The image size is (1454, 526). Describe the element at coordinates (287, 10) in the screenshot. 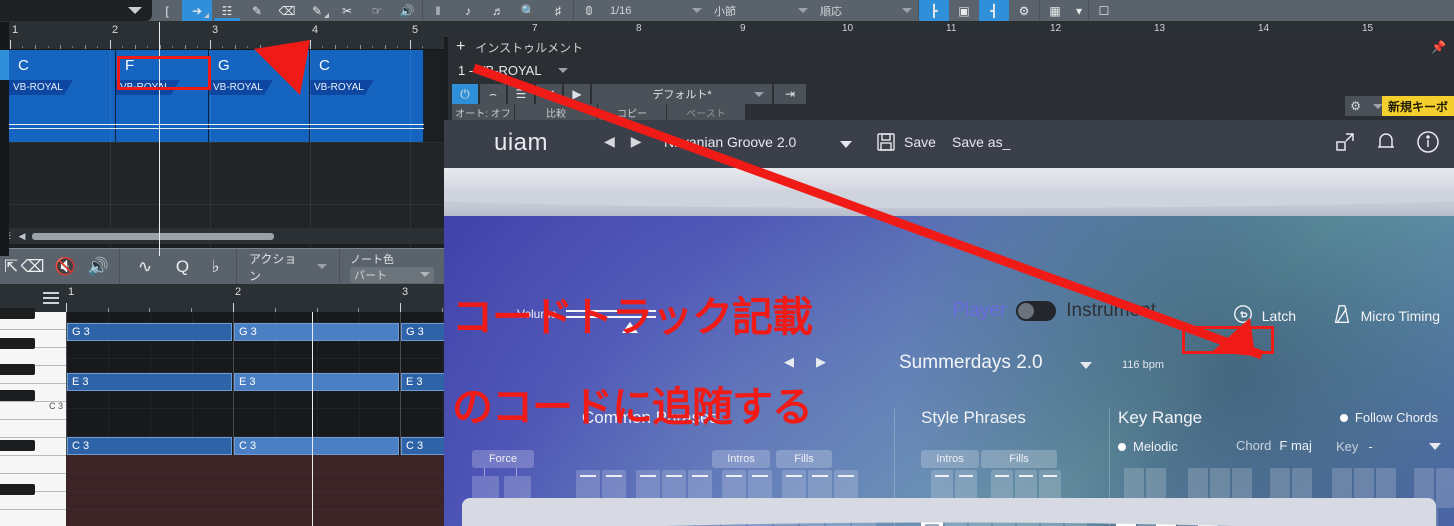

I see `erase-icon: ⌫` at that location.